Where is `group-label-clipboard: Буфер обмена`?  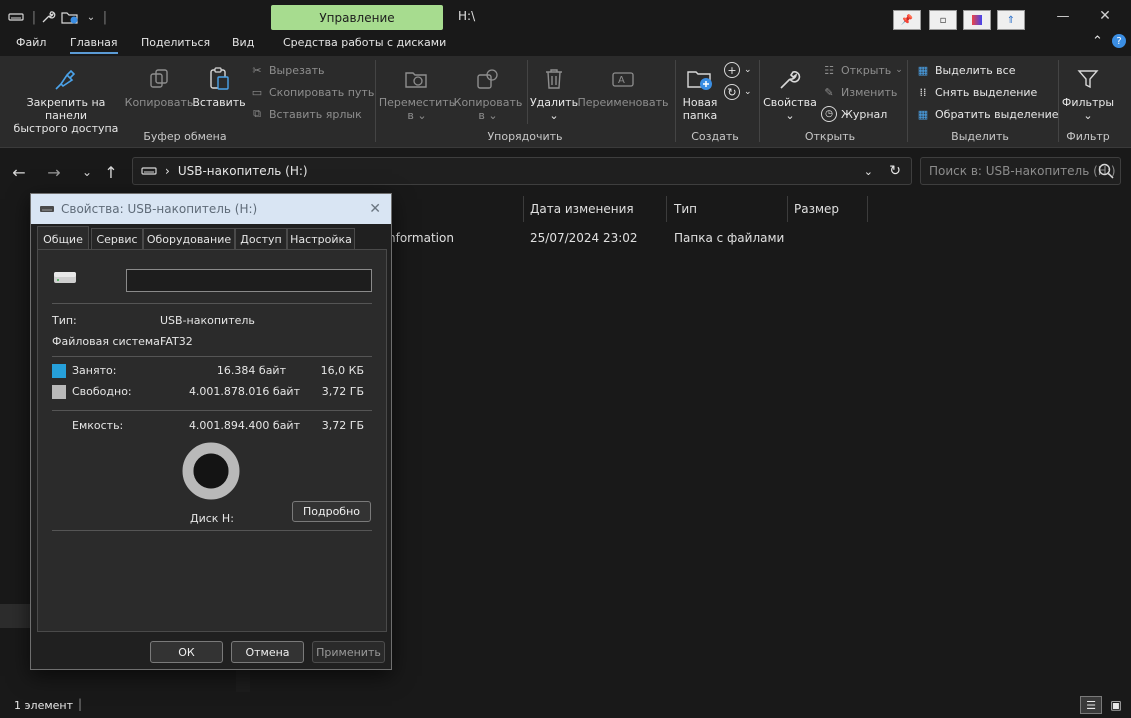
group-label-clipboard: Буфер обмена is located at coordinates (185, 136).